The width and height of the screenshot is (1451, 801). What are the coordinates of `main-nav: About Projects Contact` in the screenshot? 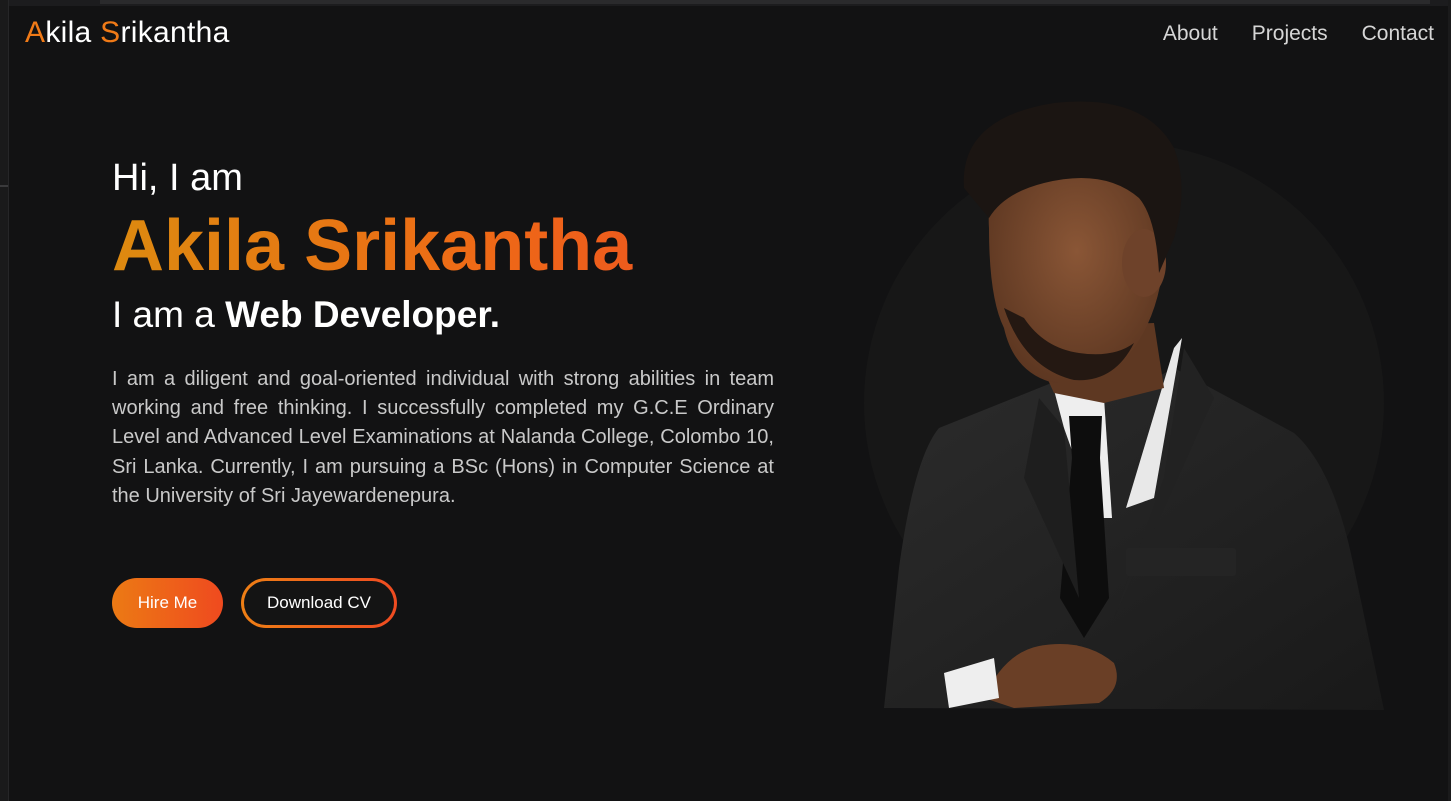 It's located at (1298, 34).